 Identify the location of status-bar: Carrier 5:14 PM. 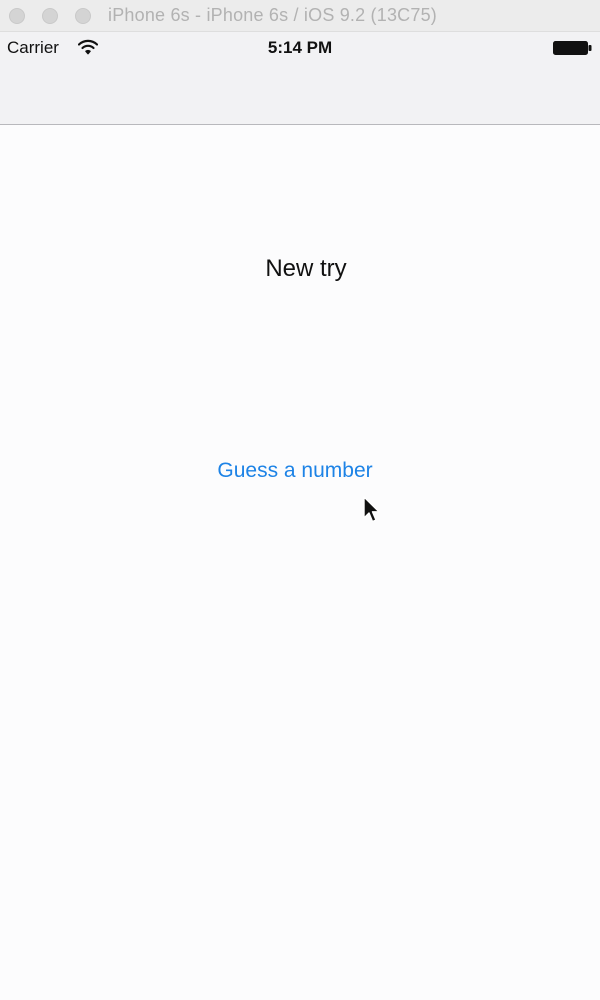
(300, 47).